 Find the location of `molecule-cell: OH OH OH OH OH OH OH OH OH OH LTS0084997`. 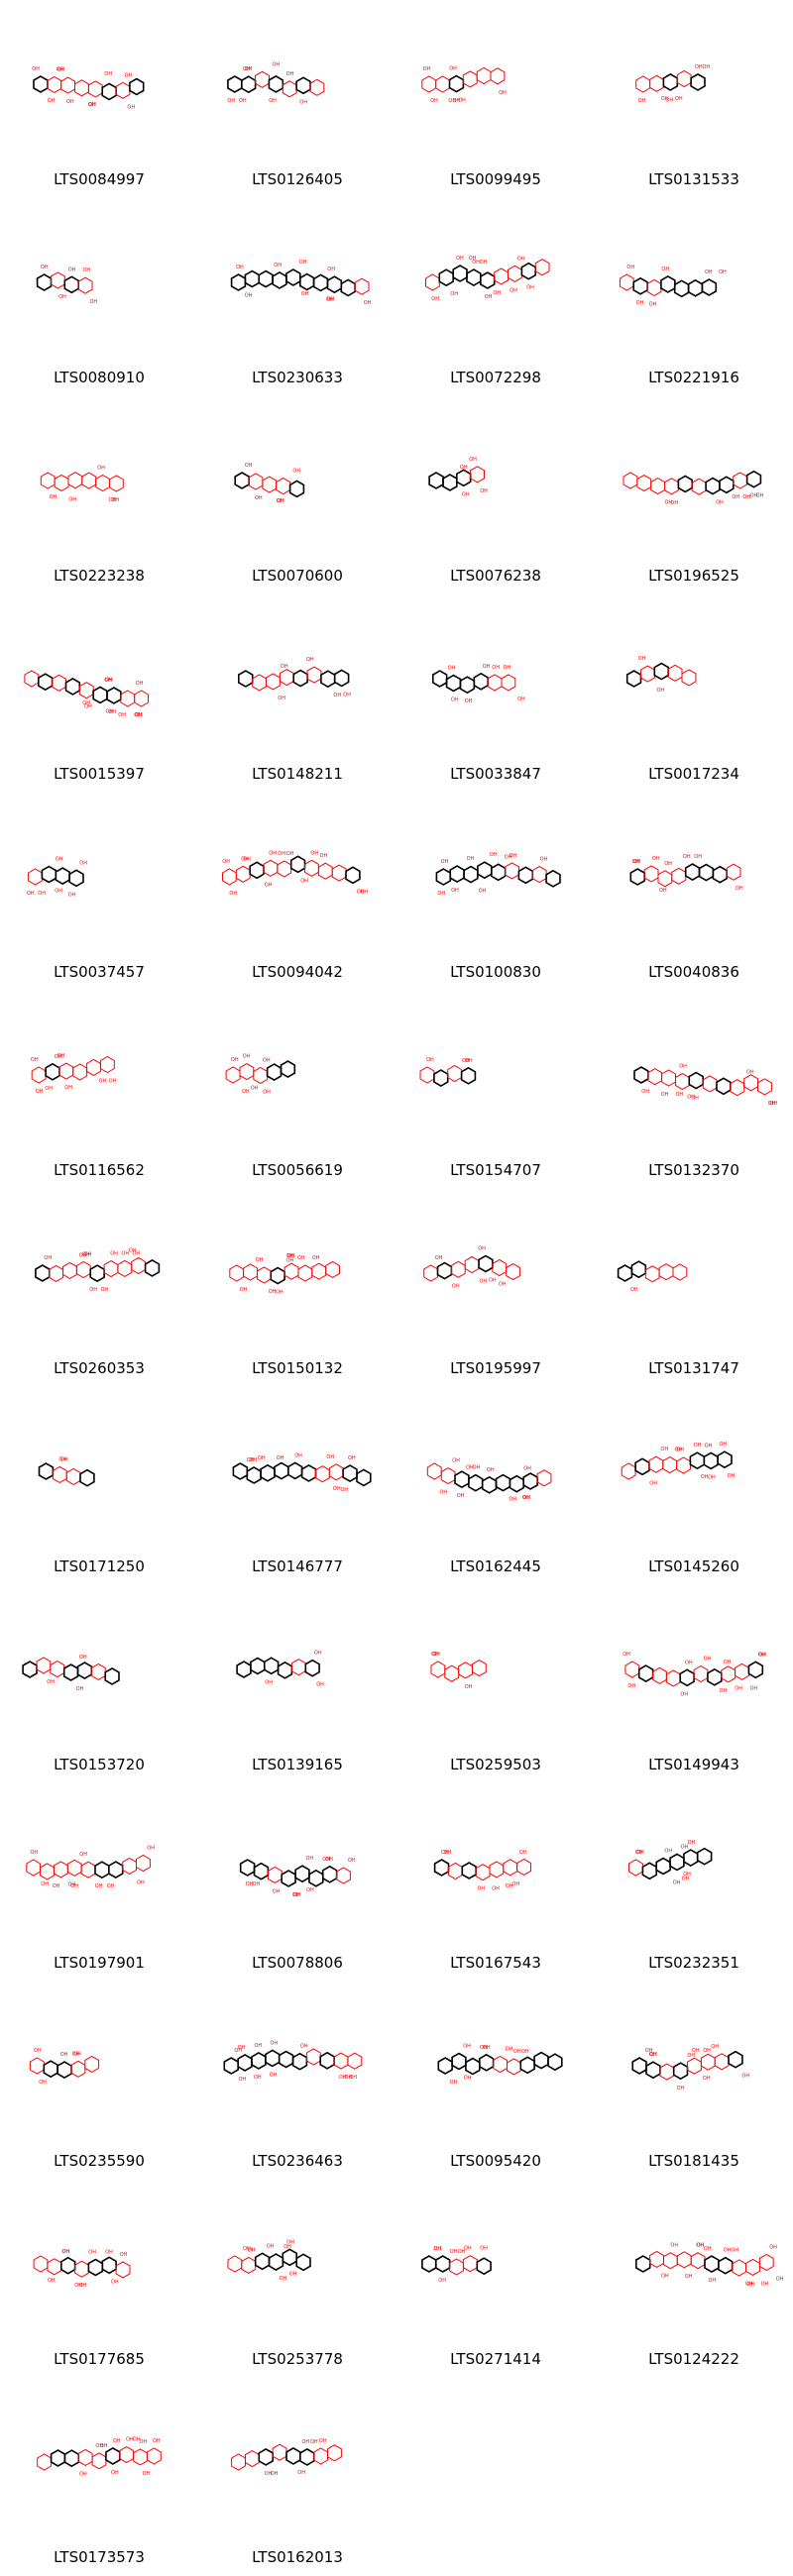

molecule-cell: OH OH OH OH OH OH OH OH OH OH LTS0084997 is located at coordinates (99, 99).